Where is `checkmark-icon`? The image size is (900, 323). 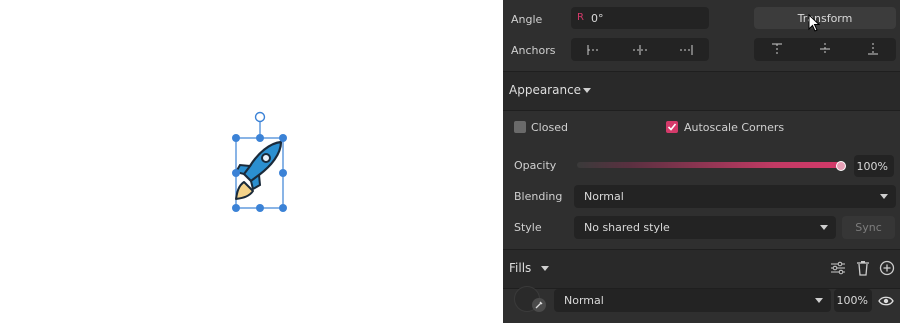
checkmark-icon is located at coordinates (672, 127).